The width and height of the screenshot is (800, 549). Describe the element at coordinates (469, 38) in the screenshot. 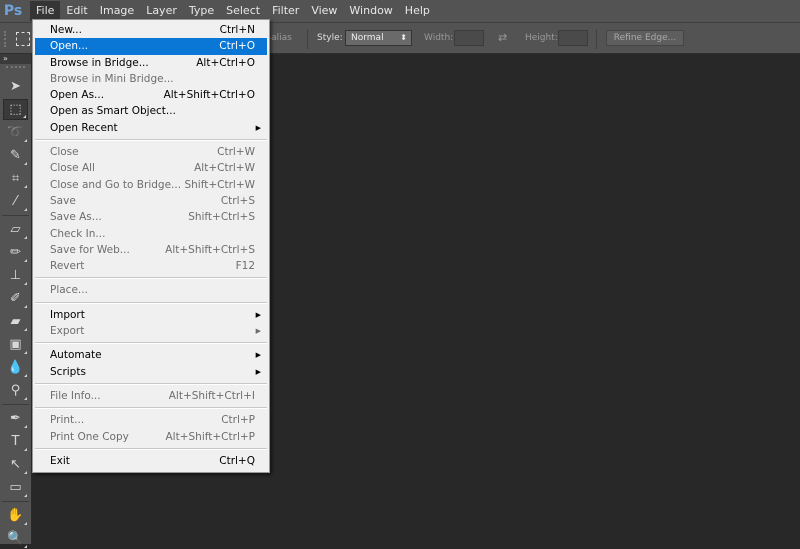

I see `width-input` at that location.